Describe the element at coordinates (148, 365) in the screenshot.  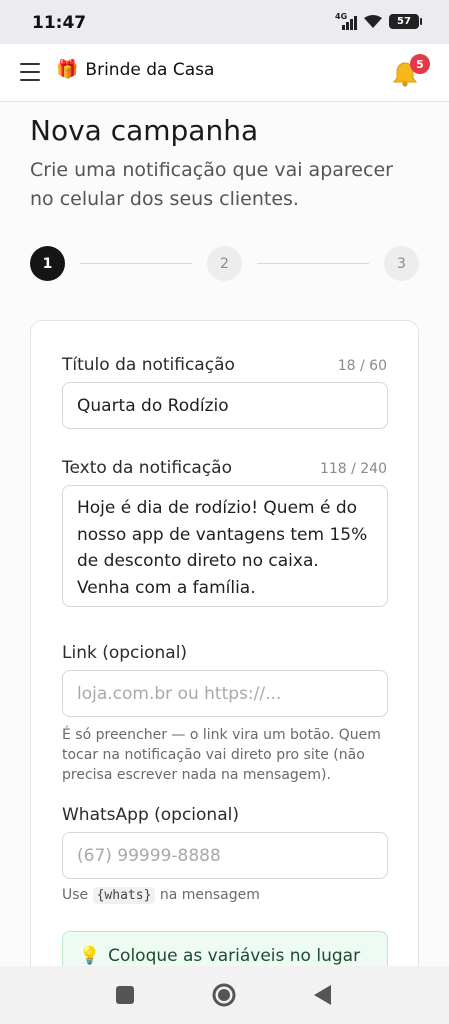
I see `title-field-label: Título da notificação` at that location.